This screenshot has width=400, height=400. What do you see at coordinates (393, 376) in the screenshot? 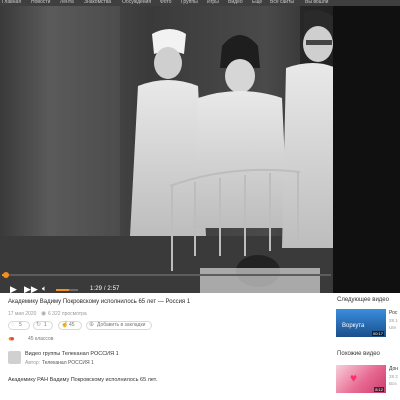
I see `similar-video-meta1: 28 2` at bounding box center [393, 376].